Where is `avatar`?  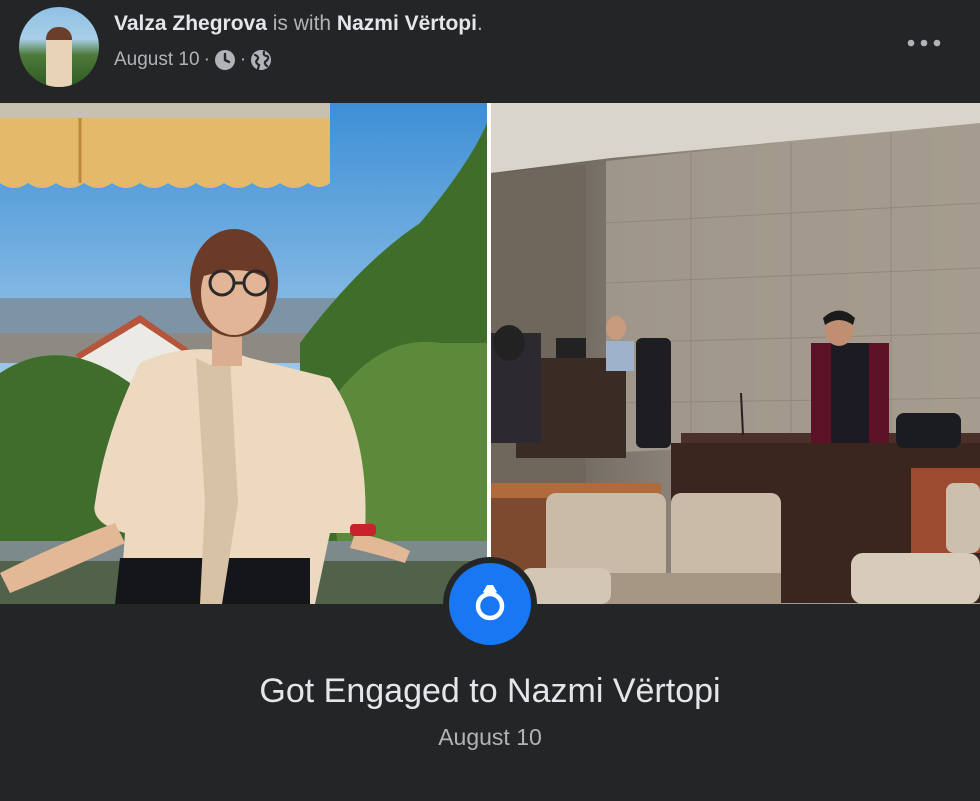 avatar is located at coordinates (59, 47).